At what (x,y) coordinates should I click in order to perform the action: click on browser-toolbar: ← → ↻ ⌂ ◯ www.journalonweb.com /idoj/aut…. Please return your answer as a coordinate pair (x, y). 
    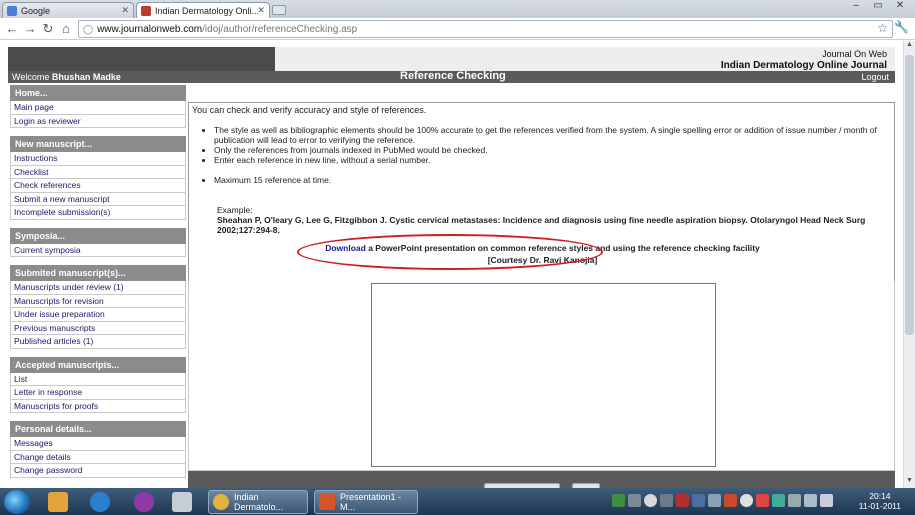
    Looking at the image, I should click on (457, 29).